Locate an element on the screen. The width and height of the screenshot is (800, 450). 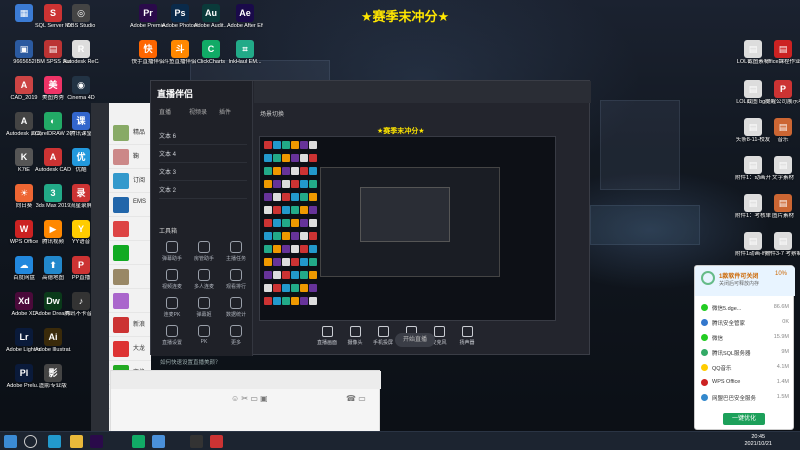
tool-label: 房管助手 is located at coordinates (203, 259).